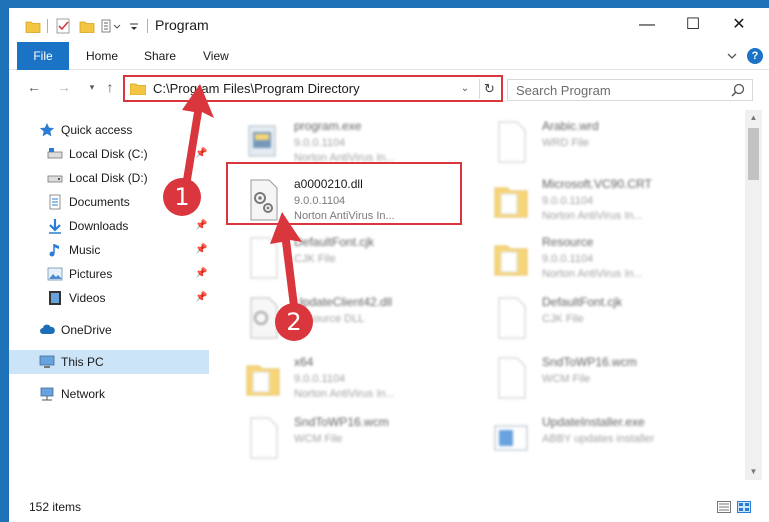 Image resolution: width=769 pixels, height=522 pixels. Describe the element at coordinates (489, 89) in the screenshot. I see `refresh-button: ↻` at that location.